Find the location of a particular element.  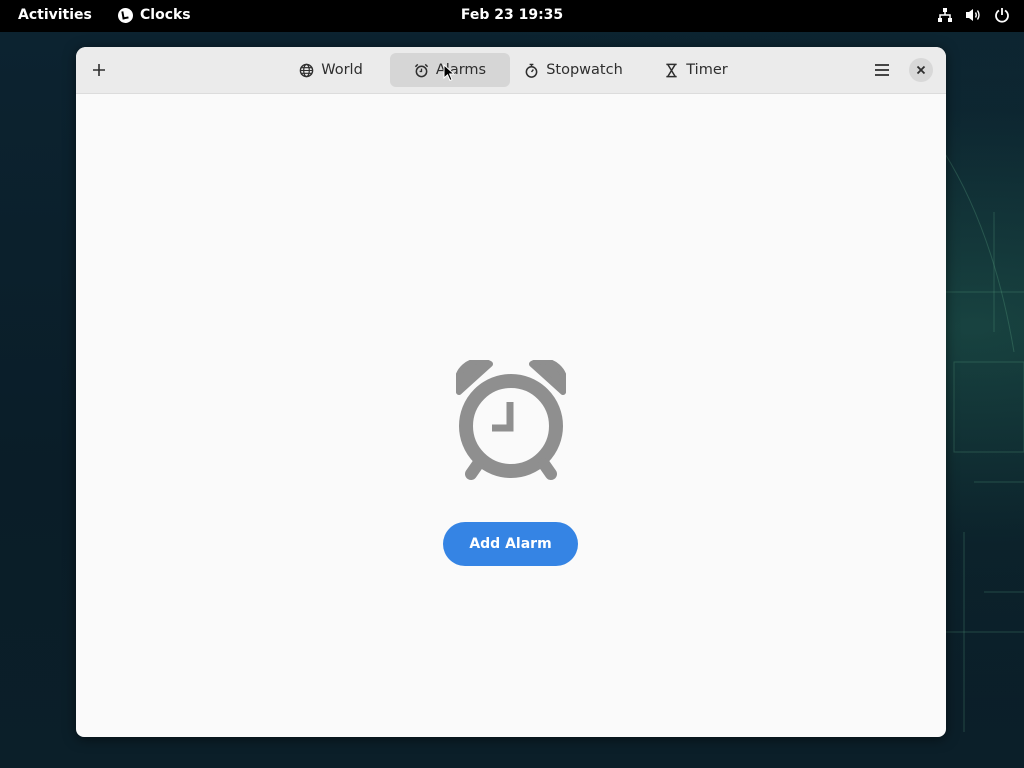

wallpaper-pattern is located at coordinates (979, 441).